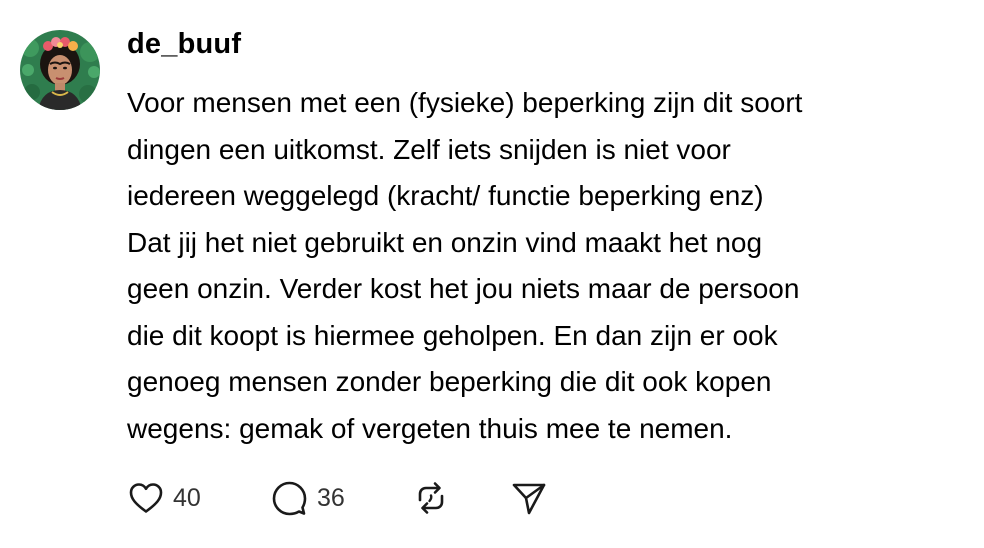 Image resolution: width=984 pixels, height=548 pixels. Describe the element at coordinates (431, 498) in the screenshot. I see `repost-icon` at that location.